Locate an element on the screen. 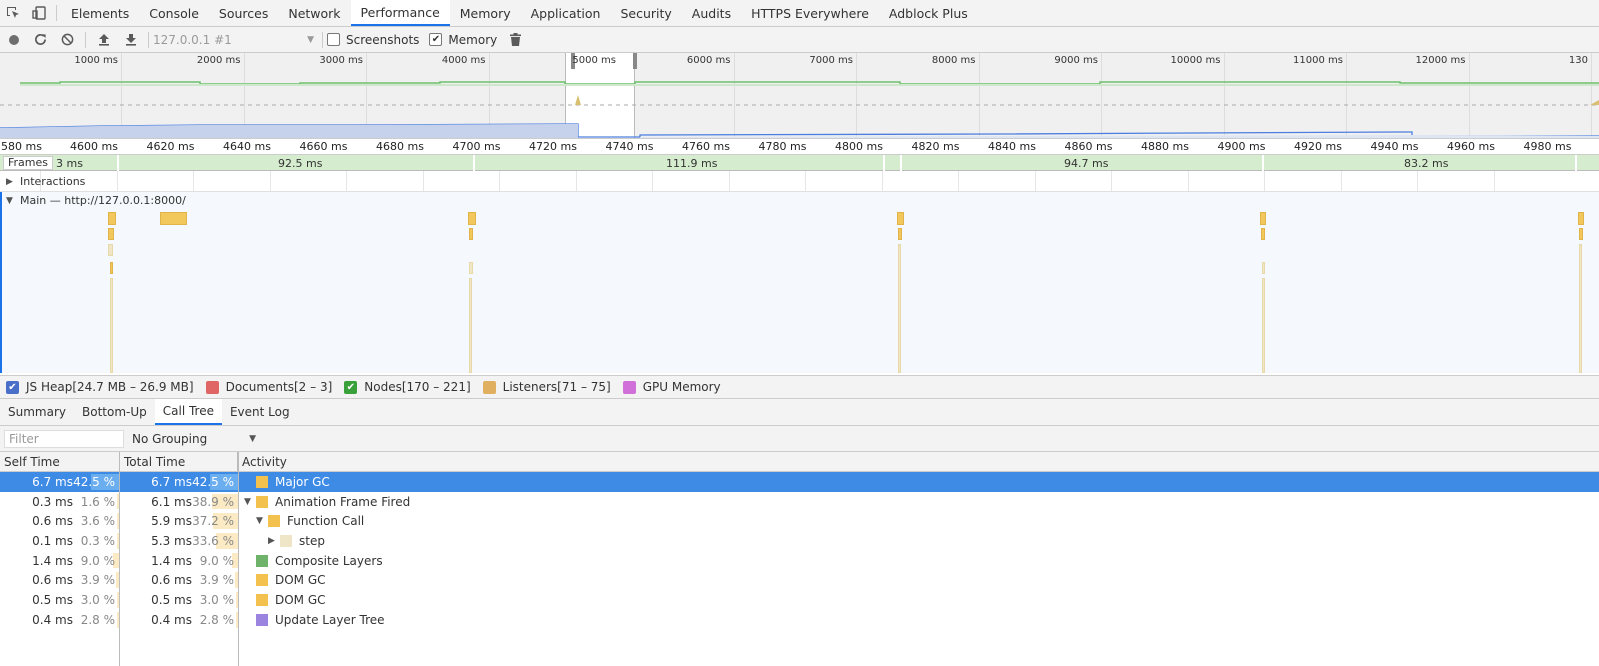  legend-item-nodes: ✔ Nodes[170 – 221] is located at coordinates (407, 387).